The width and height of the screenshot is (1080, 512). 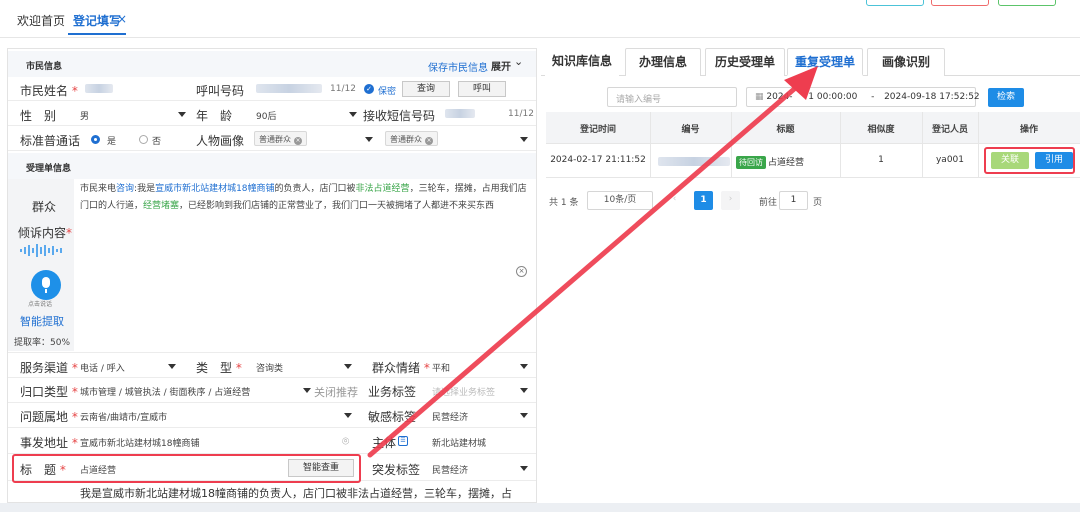 I want to click on type-chevron-down-icon, so click(x=348, y=366).